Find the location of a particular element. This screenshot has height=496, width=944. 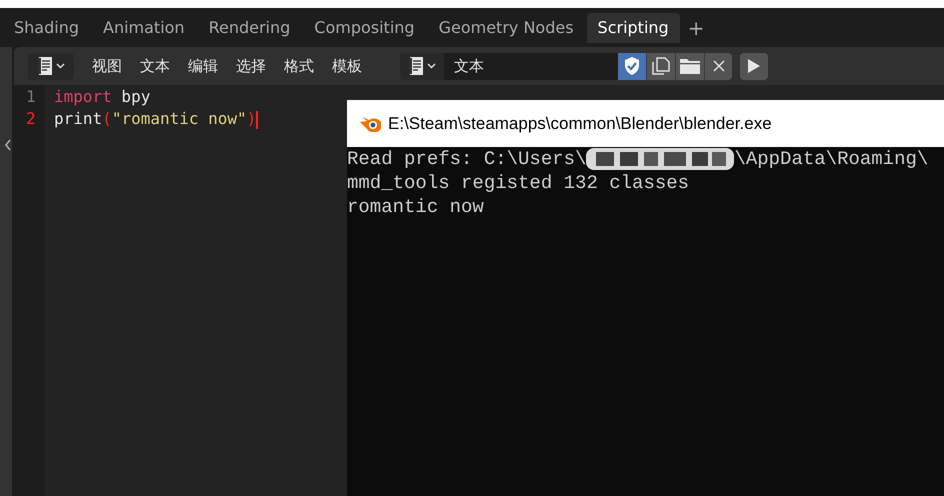

copy-icon is located at coordinates (661, 66).